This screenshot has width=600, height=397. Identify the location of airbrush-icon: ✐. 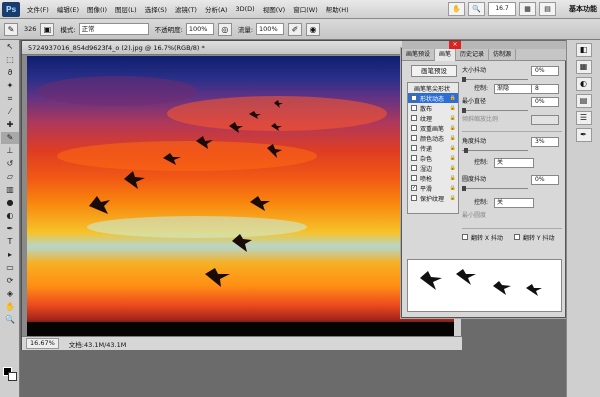
(295, 29).